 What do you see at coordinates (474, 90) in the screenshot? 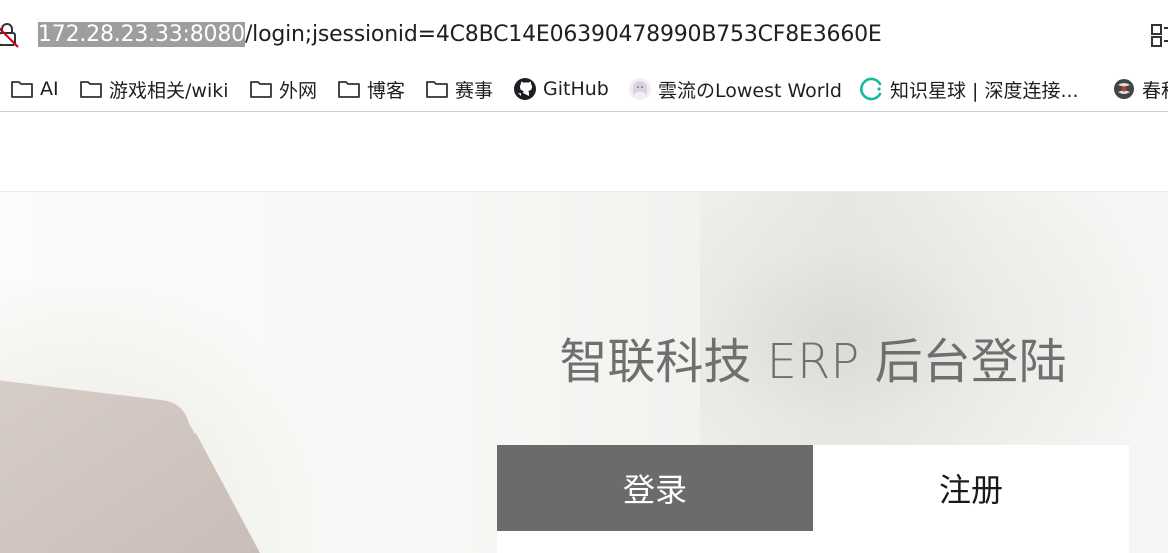
I see `bookmark-label: 赛事` at bounding box center [474, 90].